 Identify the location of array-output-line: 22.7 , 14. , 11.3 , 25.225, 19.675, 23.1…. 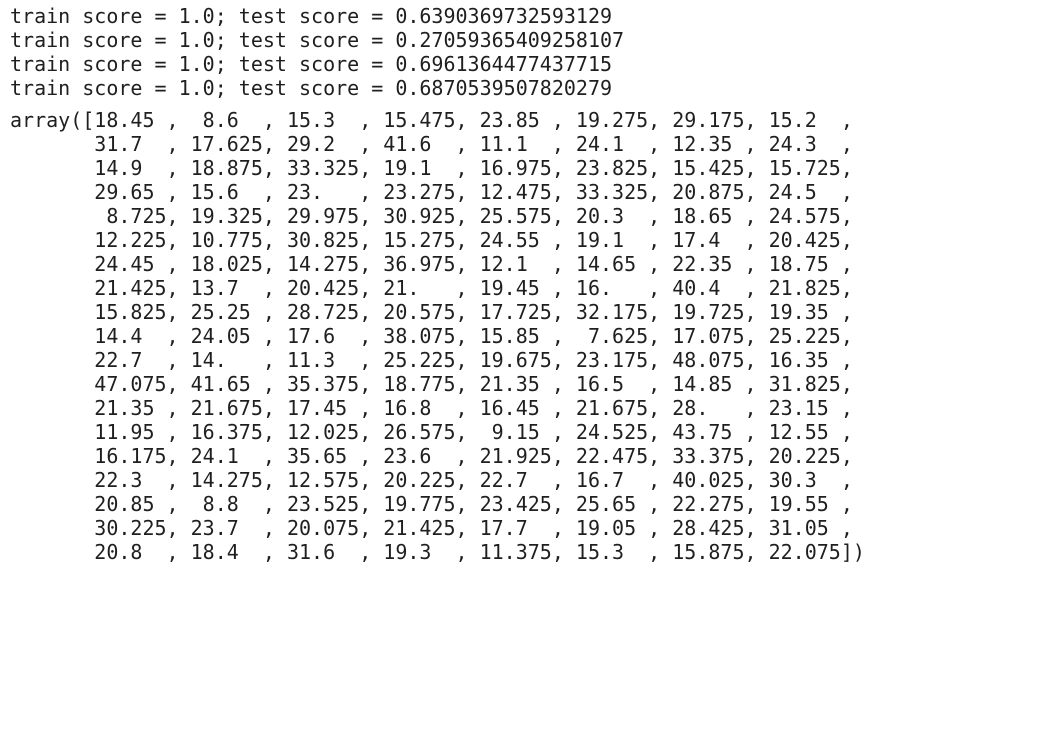
(431, 360).